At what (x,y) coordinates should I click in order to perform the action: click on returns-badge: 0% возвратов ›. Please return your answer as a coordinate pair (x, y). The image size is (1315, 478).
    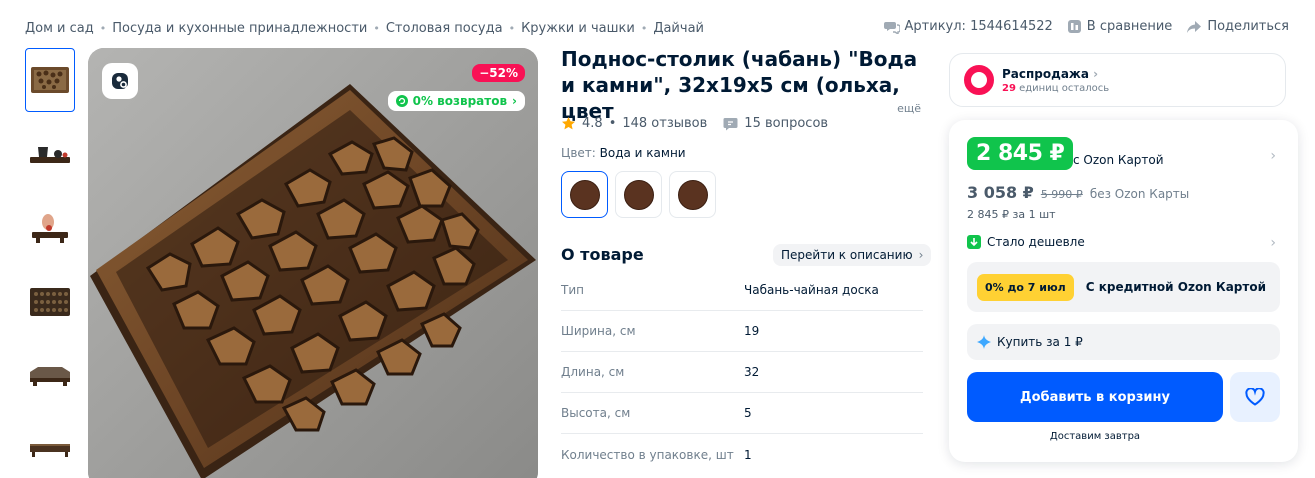
    Looking at the image, I should click on (456, 101).